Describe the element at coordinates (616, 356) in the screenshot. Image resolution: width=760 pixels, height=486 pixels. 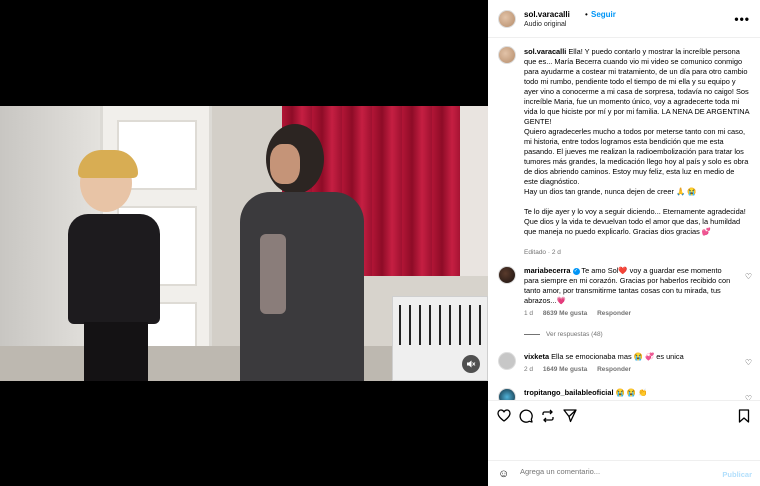
I see `comment-text: Ella se emocionaba mas 😭 💞 es unica` at that location.